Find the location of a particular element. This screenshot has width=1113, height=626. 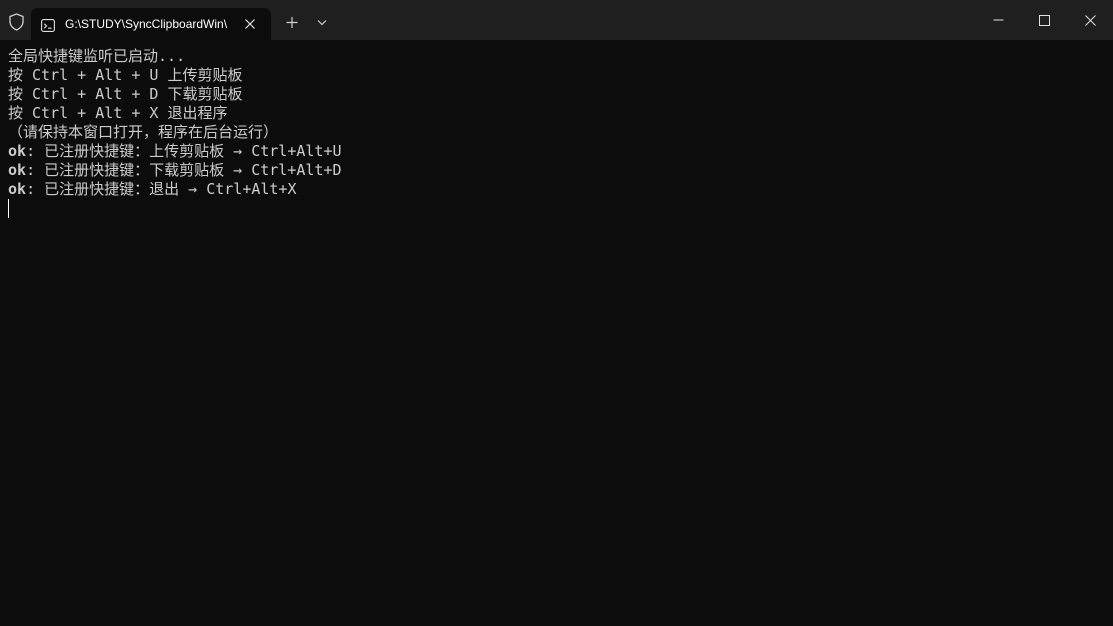

ok-text: : 已注册快捷键：上传剪贴板 → Ctrl+Alt+U is located at coordinates (184, 151).